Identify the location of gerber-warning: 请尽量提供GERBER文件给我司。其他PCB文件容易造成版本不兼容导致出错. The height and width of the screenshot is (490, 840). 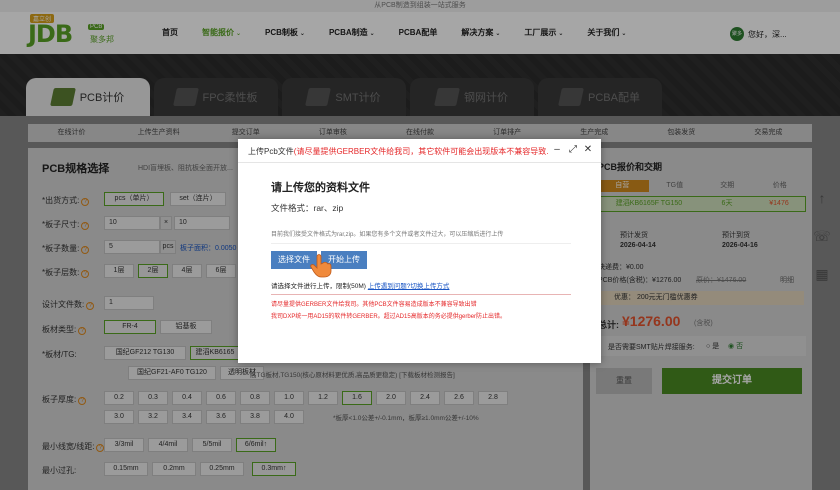
(374, 305).